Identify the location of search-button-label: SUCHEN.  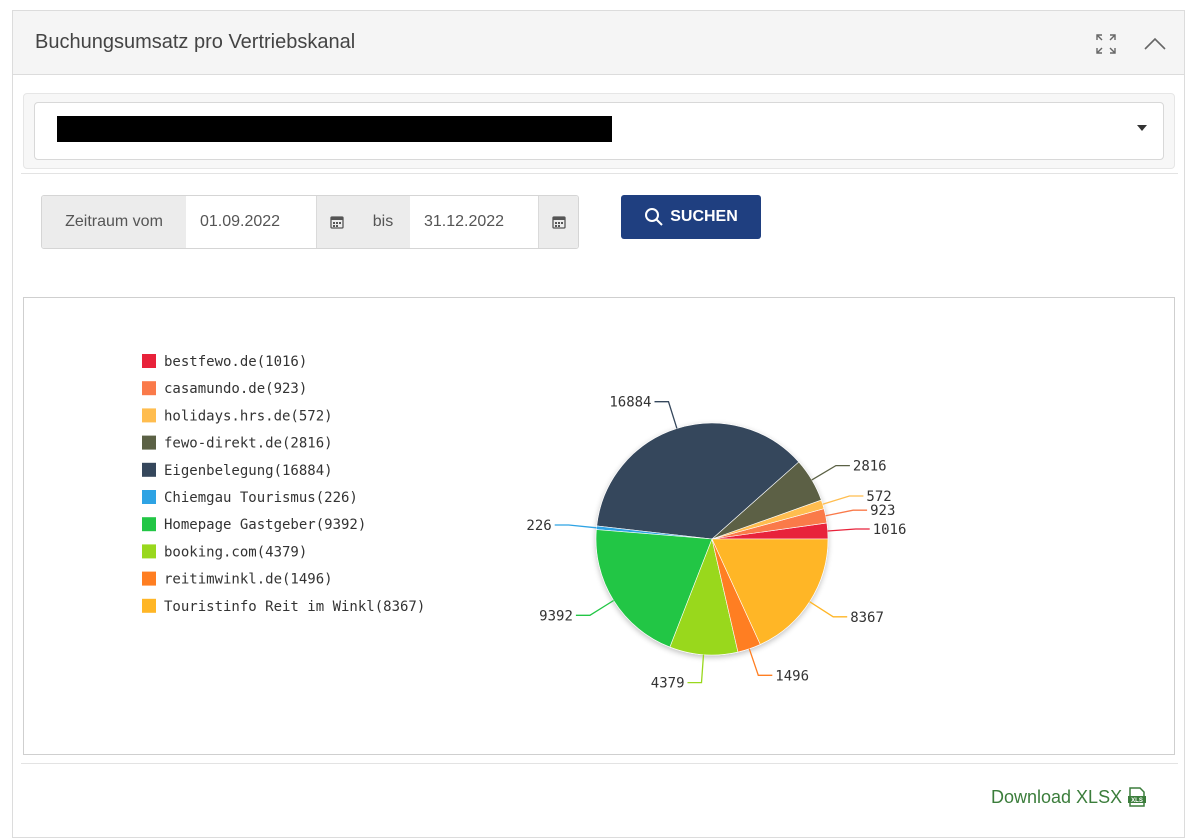
(704, 216).